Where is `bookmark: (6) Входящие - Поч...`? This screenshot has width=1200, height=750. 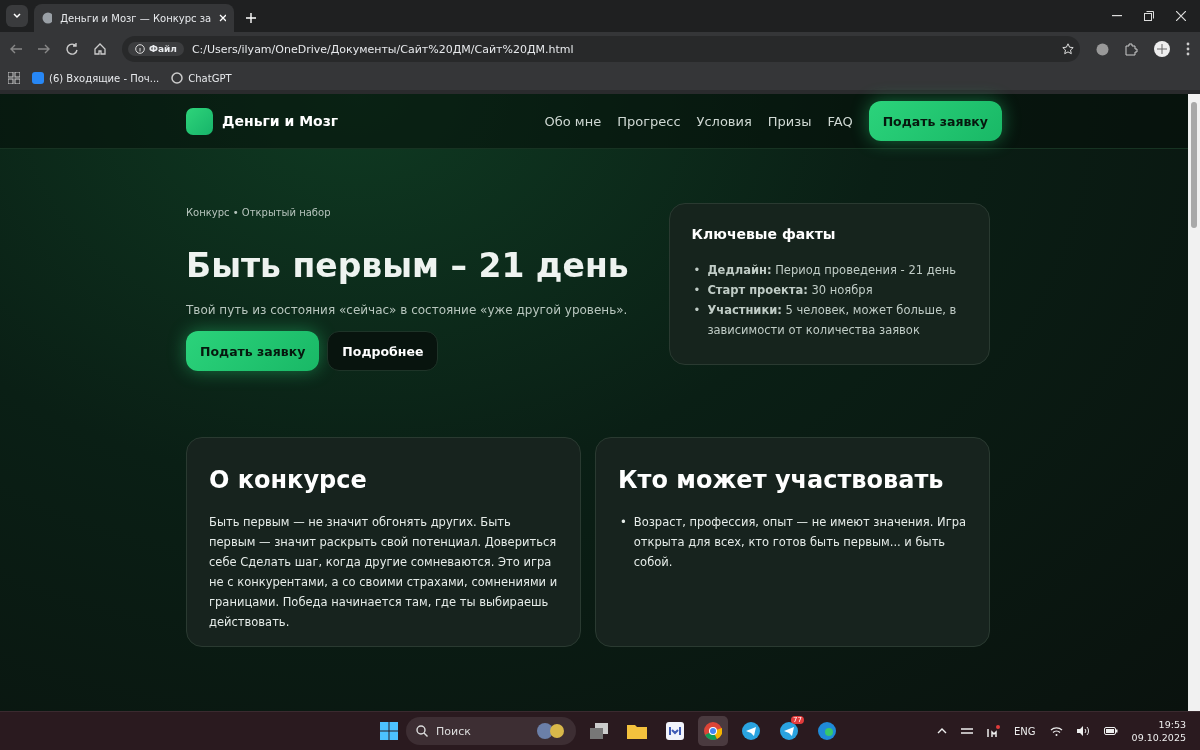
bookmark: (6) Входящие - Поч... is located at coordinates (96, 78).